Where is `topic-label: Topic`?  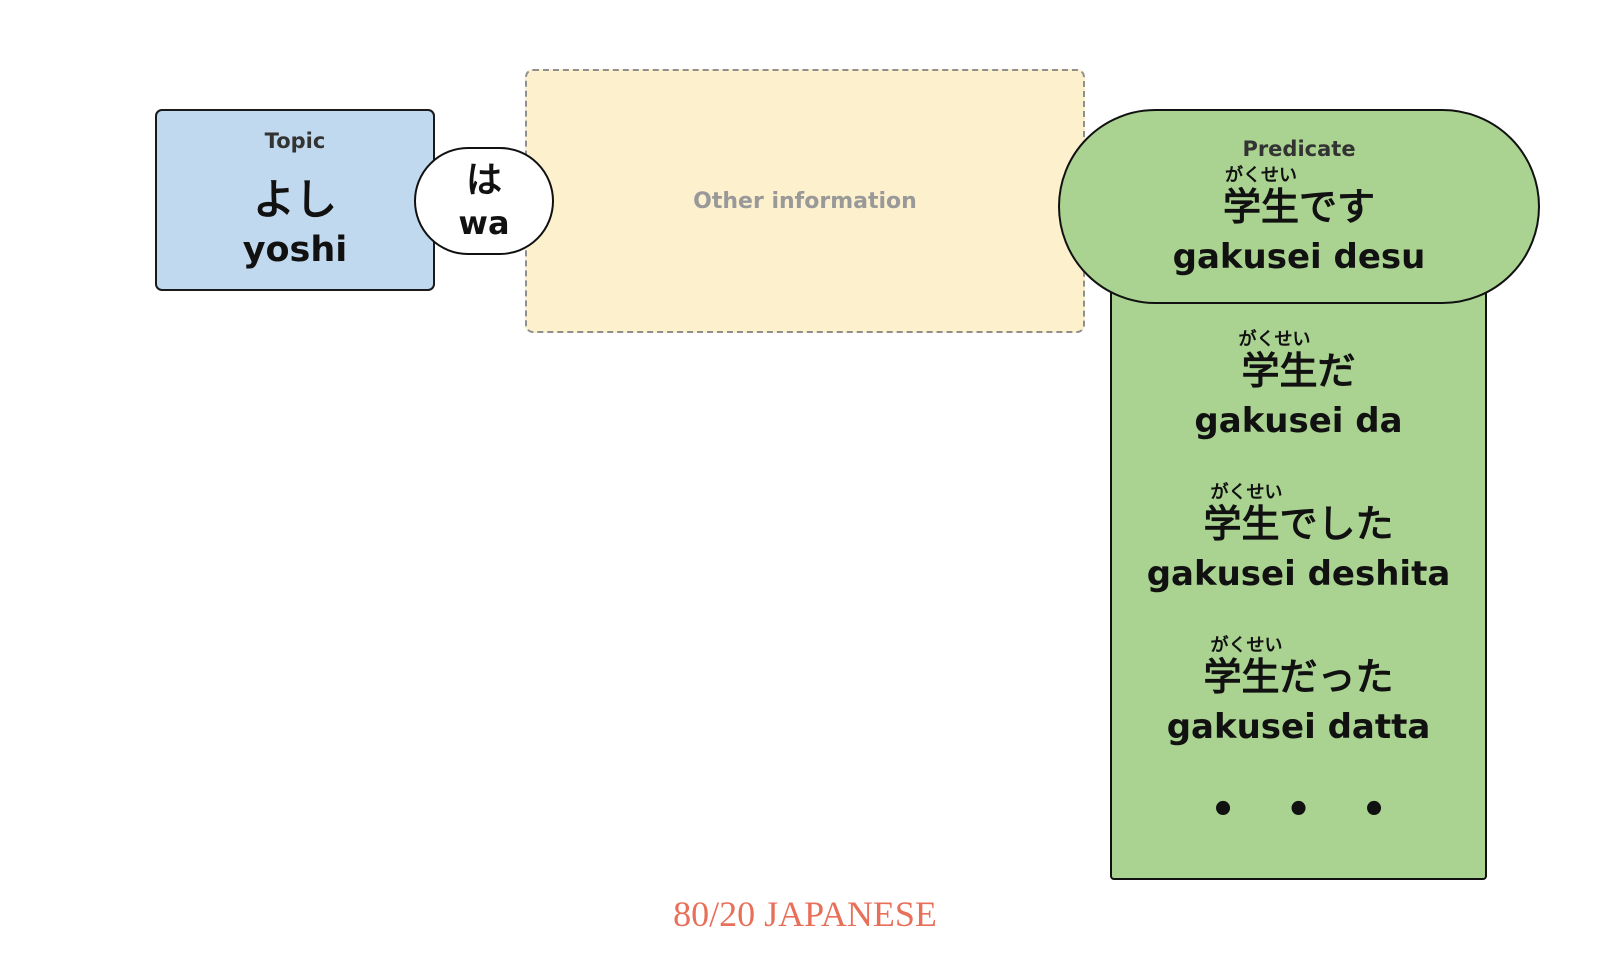
topic-label: Topic is located at coordinates (295, 141).